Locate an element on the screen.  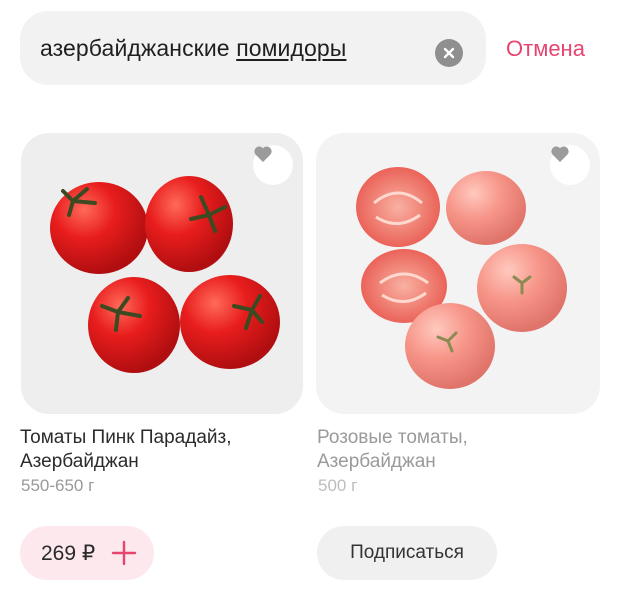
plus-icon is located at coordinates (124, 553).